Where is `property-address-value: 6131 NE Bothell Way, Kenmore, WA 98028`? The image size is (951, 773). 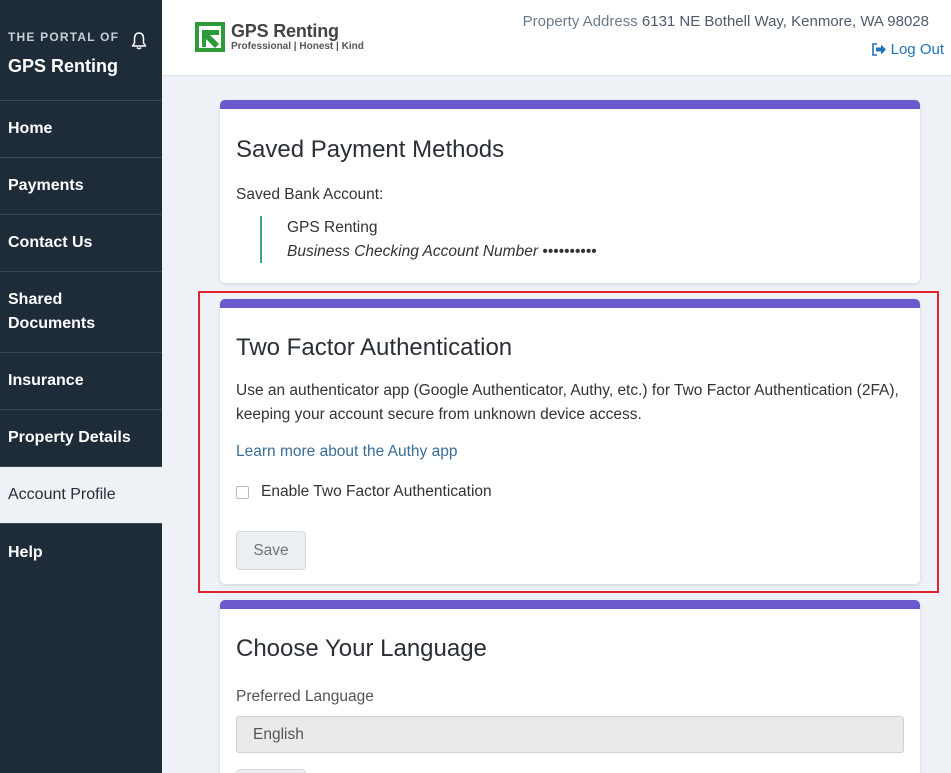 property-address-value: 6131 NE Bothell Way, Kenmore, WA 98028 is located at coordinates (785, 21).